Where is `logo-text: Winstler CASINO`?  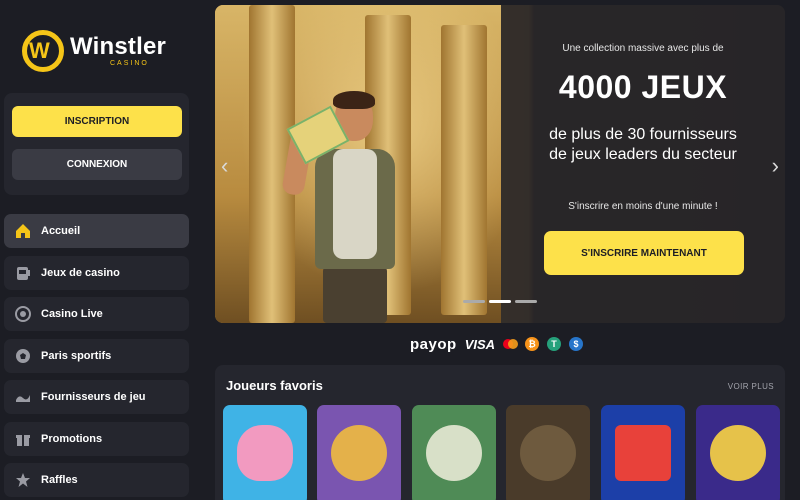 logo-text: Winstler CASINO is located at coordinates (118, 50).